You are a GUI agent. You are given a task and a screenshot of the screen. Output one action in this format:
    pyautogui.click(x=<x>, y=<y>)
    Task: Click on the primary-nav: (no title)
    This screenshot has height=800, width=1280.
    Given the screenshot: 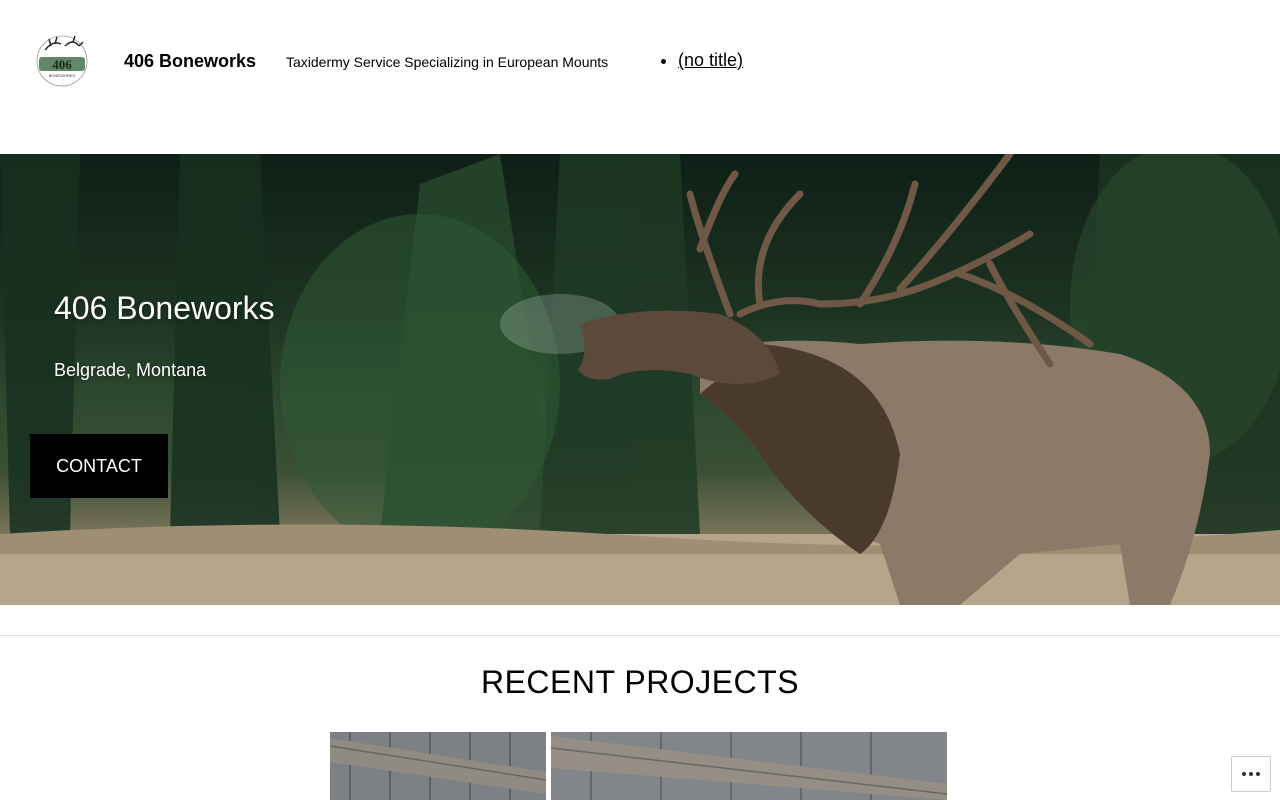 What is the action you would take?
    pyautogui.click(x=701, y=60)
    